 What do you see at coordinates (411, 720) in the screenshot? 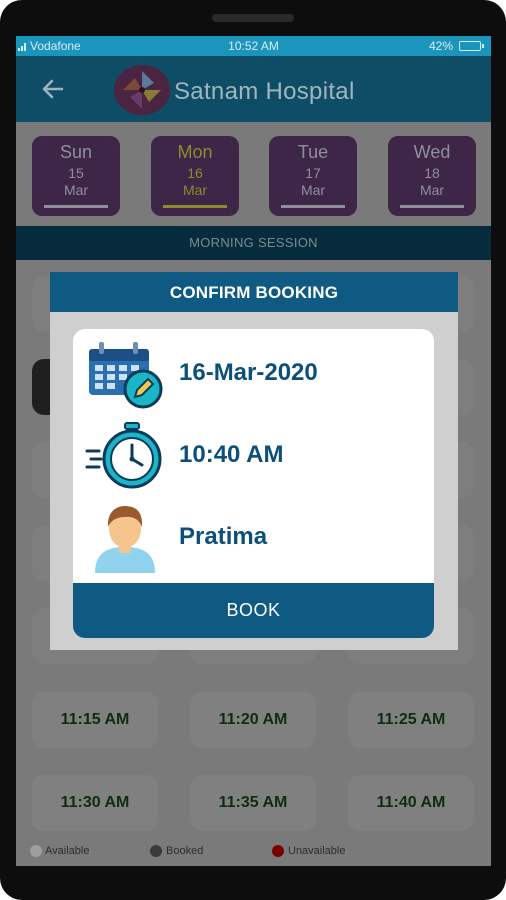
I see `time-slot-1125: 11:25 AM` at bounding box center [411, 720].